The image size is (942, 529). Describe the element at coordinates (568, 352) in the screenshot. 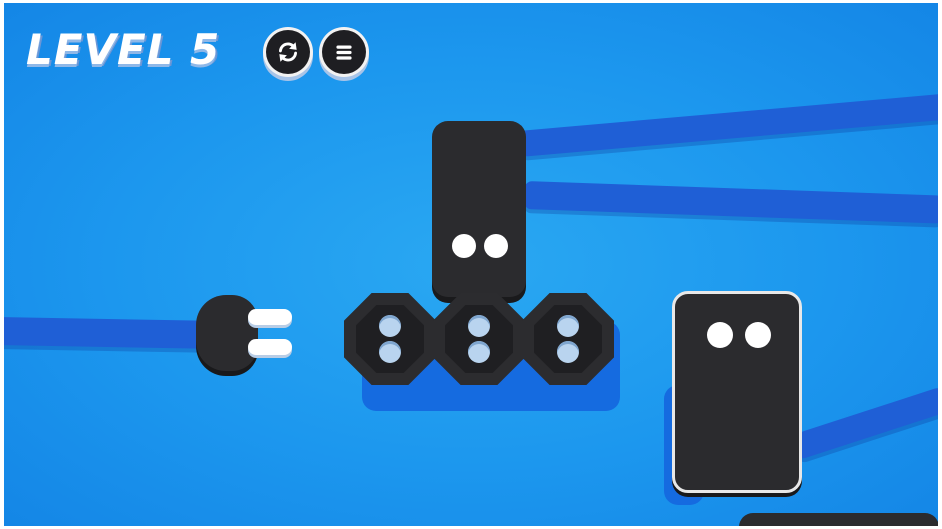

I see `socket-right-hole-bottom` at that location.